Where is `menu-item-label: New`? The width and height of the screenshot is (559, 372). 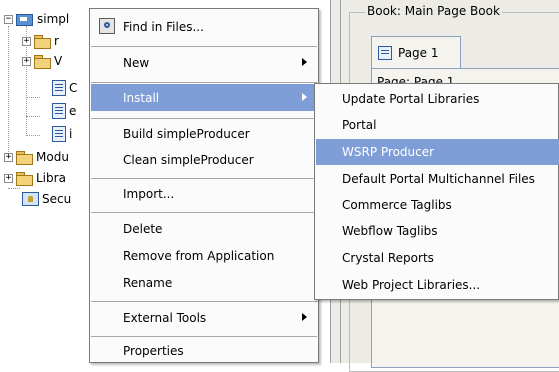 menu-item-label: New is located at coordinates (136, 62).